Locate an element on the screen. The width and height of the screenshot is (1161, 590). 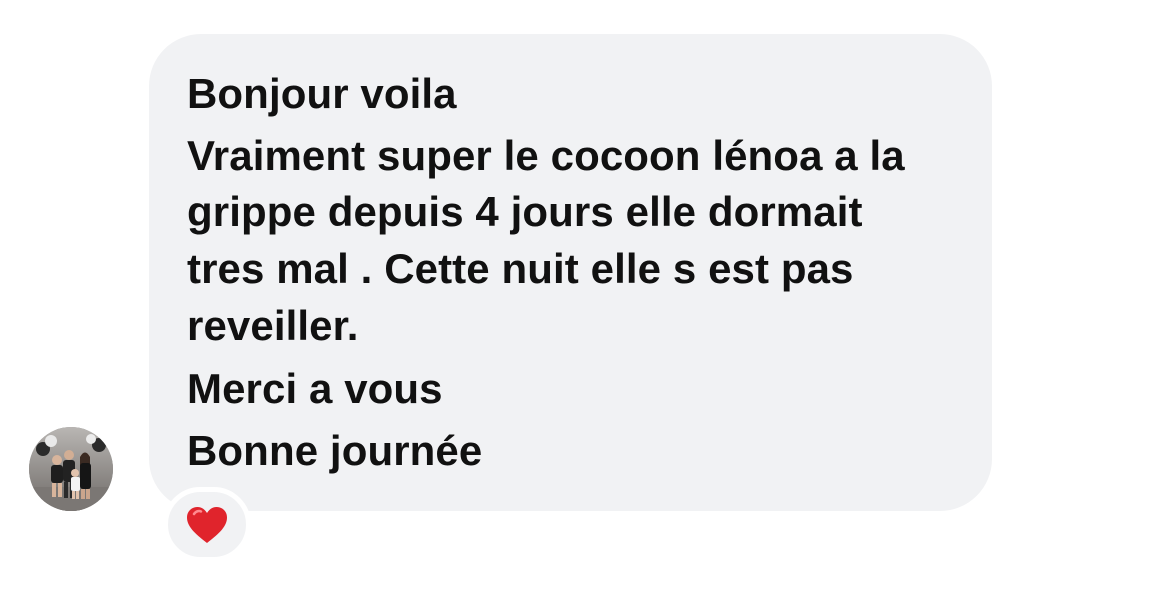
message-line: grippe depuis 4 jours elle dormait is located at coordinates (525, 211).